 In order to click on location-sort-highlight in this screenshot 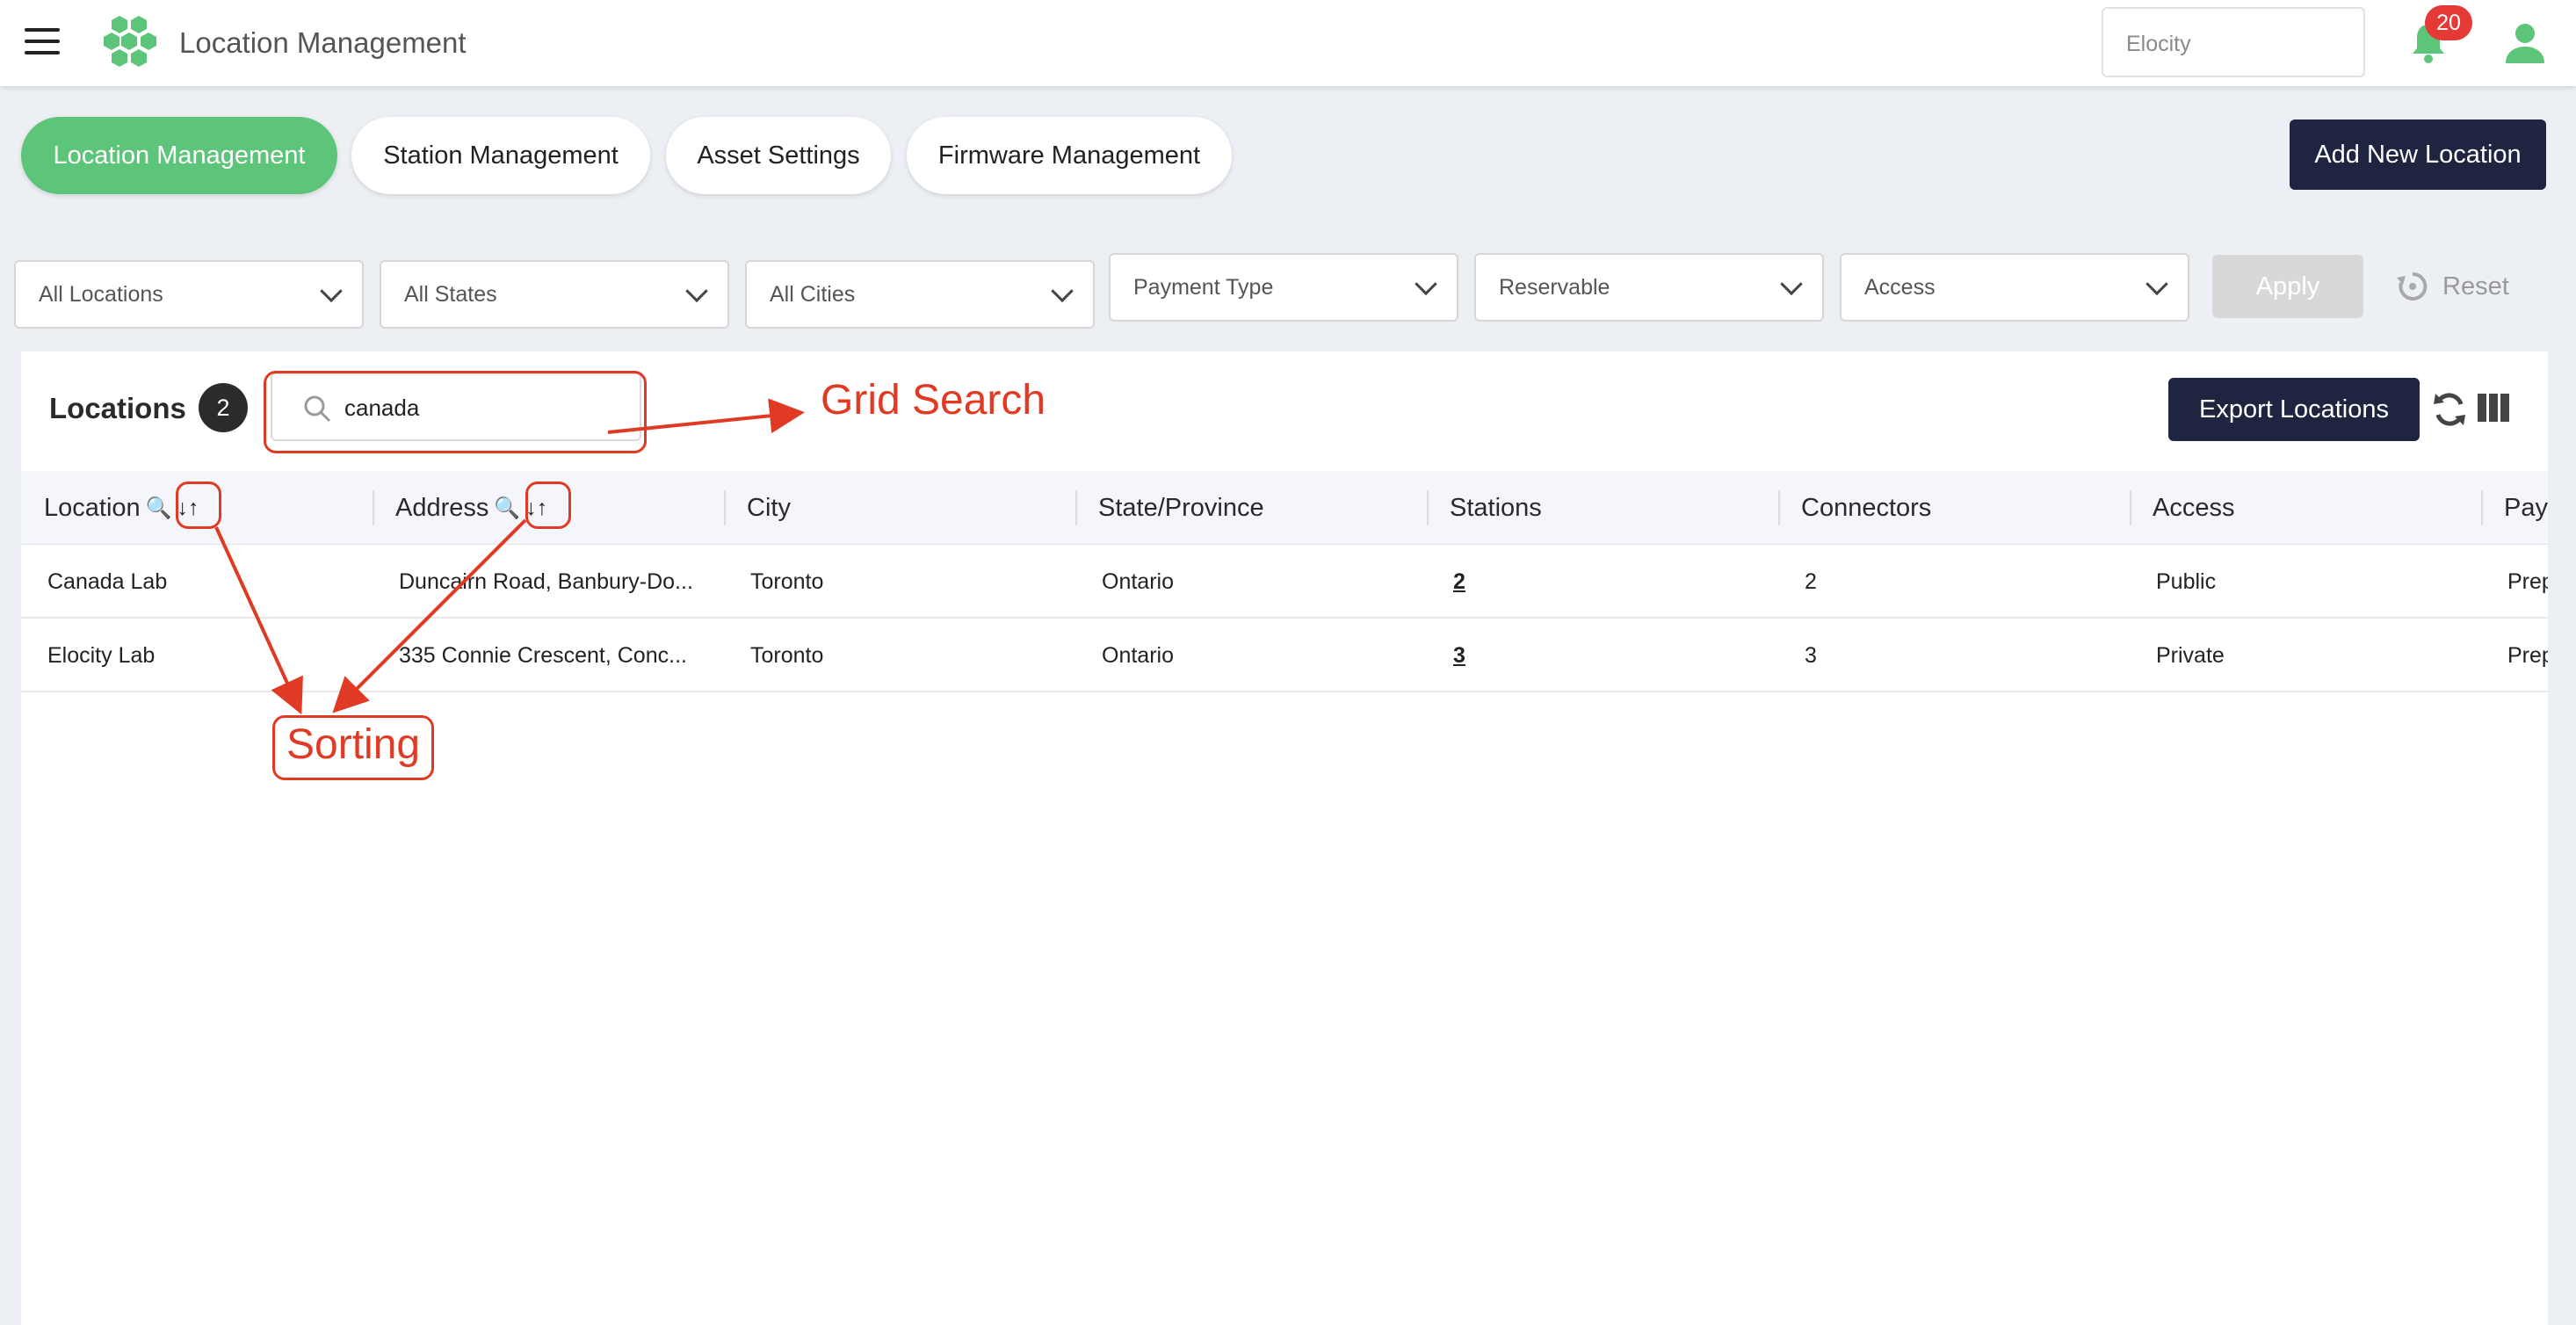, I will do `click(198, 505)`.